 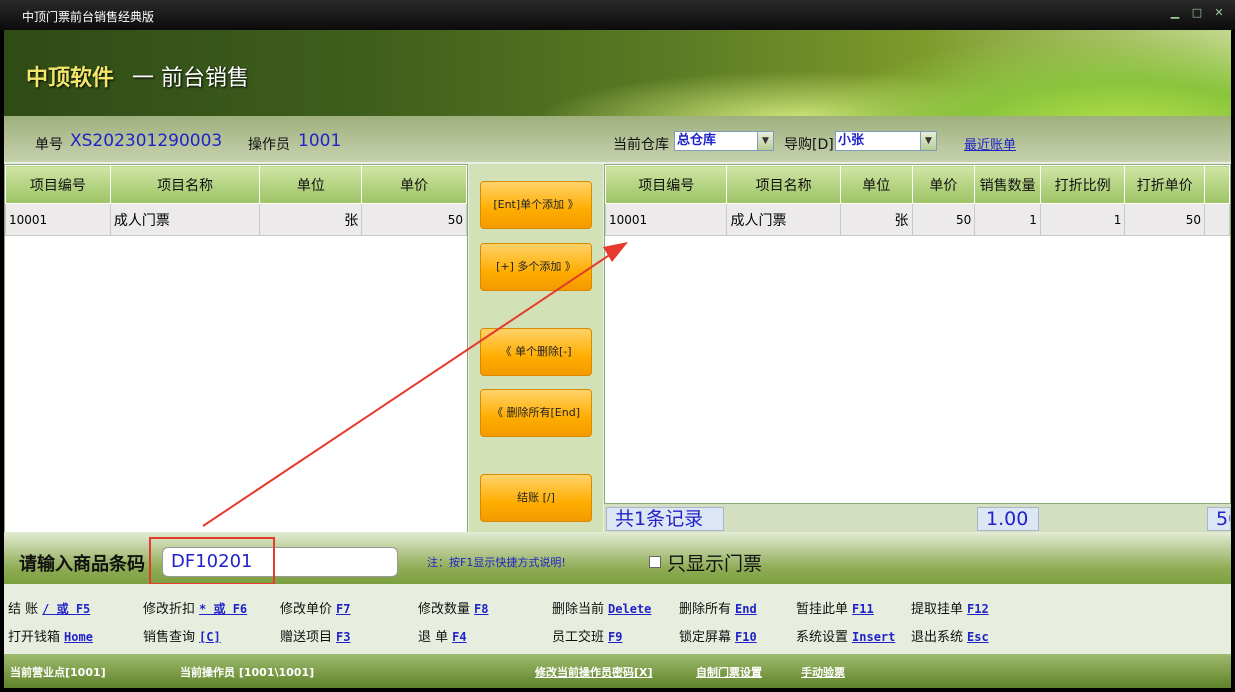 What do you see at coordinates (1175, 13) in the screenshot?
I see `minimize-icon: ▁` at bounding box center [1175, 13].